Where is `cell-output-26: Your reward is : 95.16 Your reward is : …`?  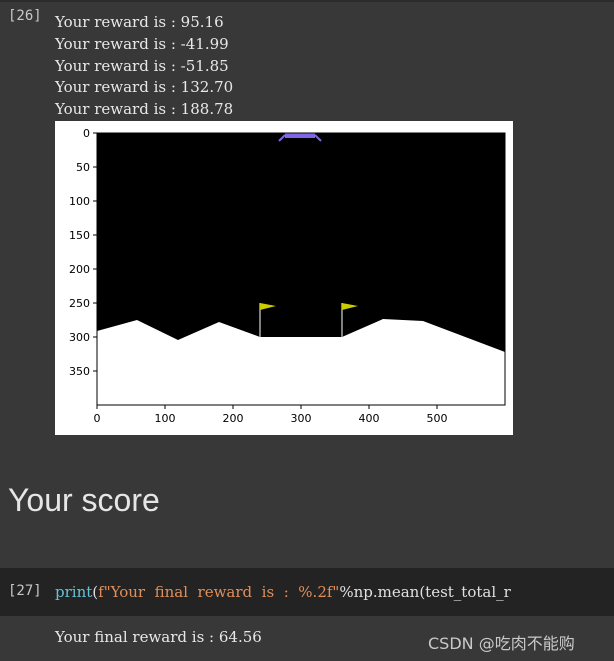 cell-output-26: Your reward is : 95.16 Your reward is : … is located at coordinates (144, 66).